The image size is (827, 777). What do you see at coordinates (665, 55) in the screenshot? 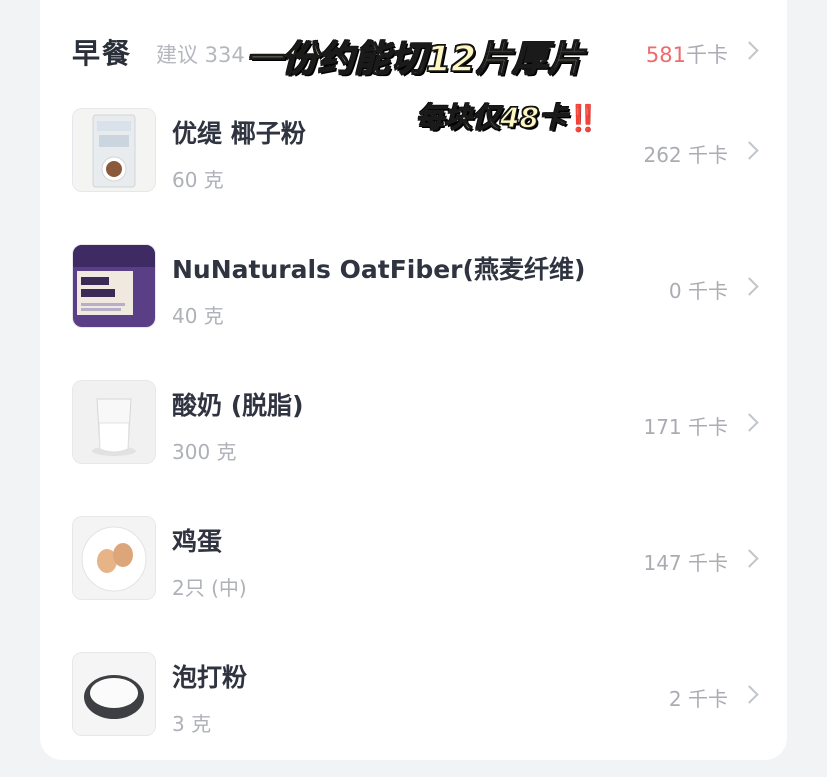
I see `meal-total-value: 581` at bounding box center [665, 55].